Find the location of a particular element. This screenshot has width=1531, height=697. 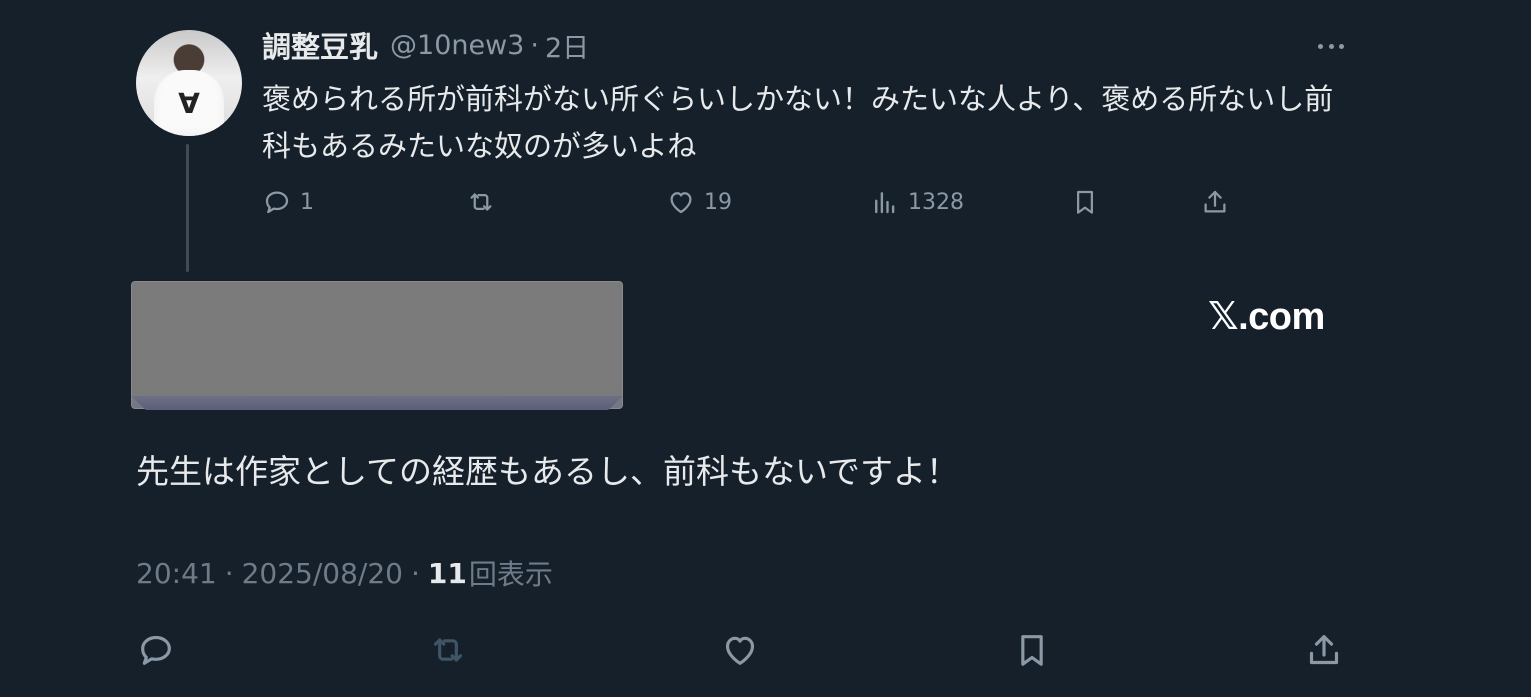

reply-count: 1 is located at coordinates (307, 202).